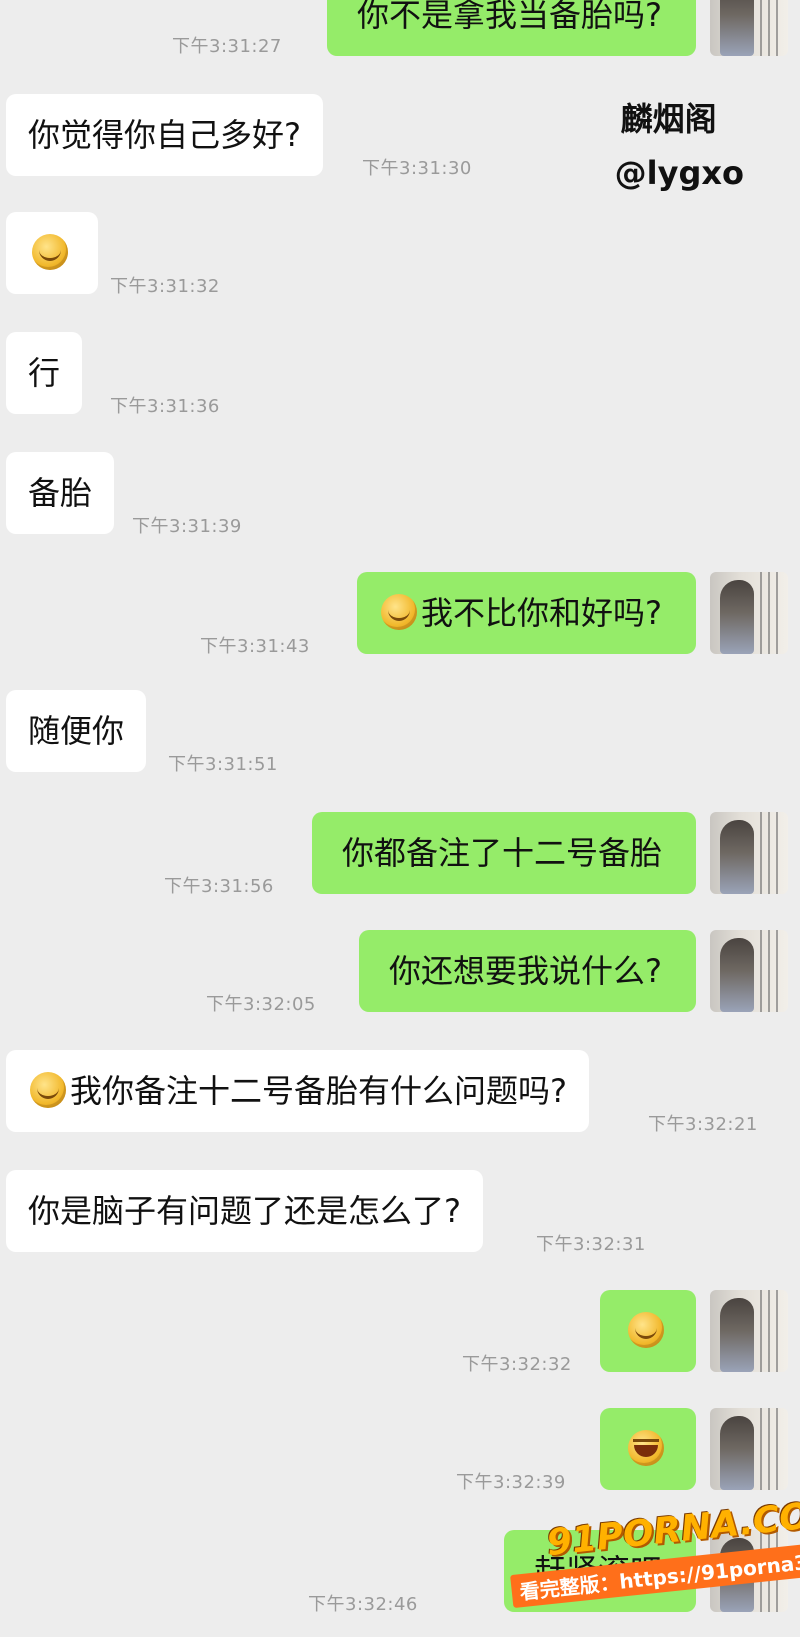 The width and height of the screenshot is (800, 1637). I want to click on message-timestamp: 下午3:32:46, so click(363, 1604).